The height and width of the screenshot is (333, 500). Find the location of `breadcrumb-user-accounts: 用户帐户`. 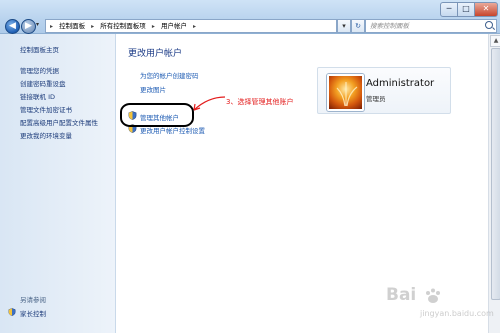

breadcrumb-user-accounts: 用户帐户 is located at coordinates (174, 26).